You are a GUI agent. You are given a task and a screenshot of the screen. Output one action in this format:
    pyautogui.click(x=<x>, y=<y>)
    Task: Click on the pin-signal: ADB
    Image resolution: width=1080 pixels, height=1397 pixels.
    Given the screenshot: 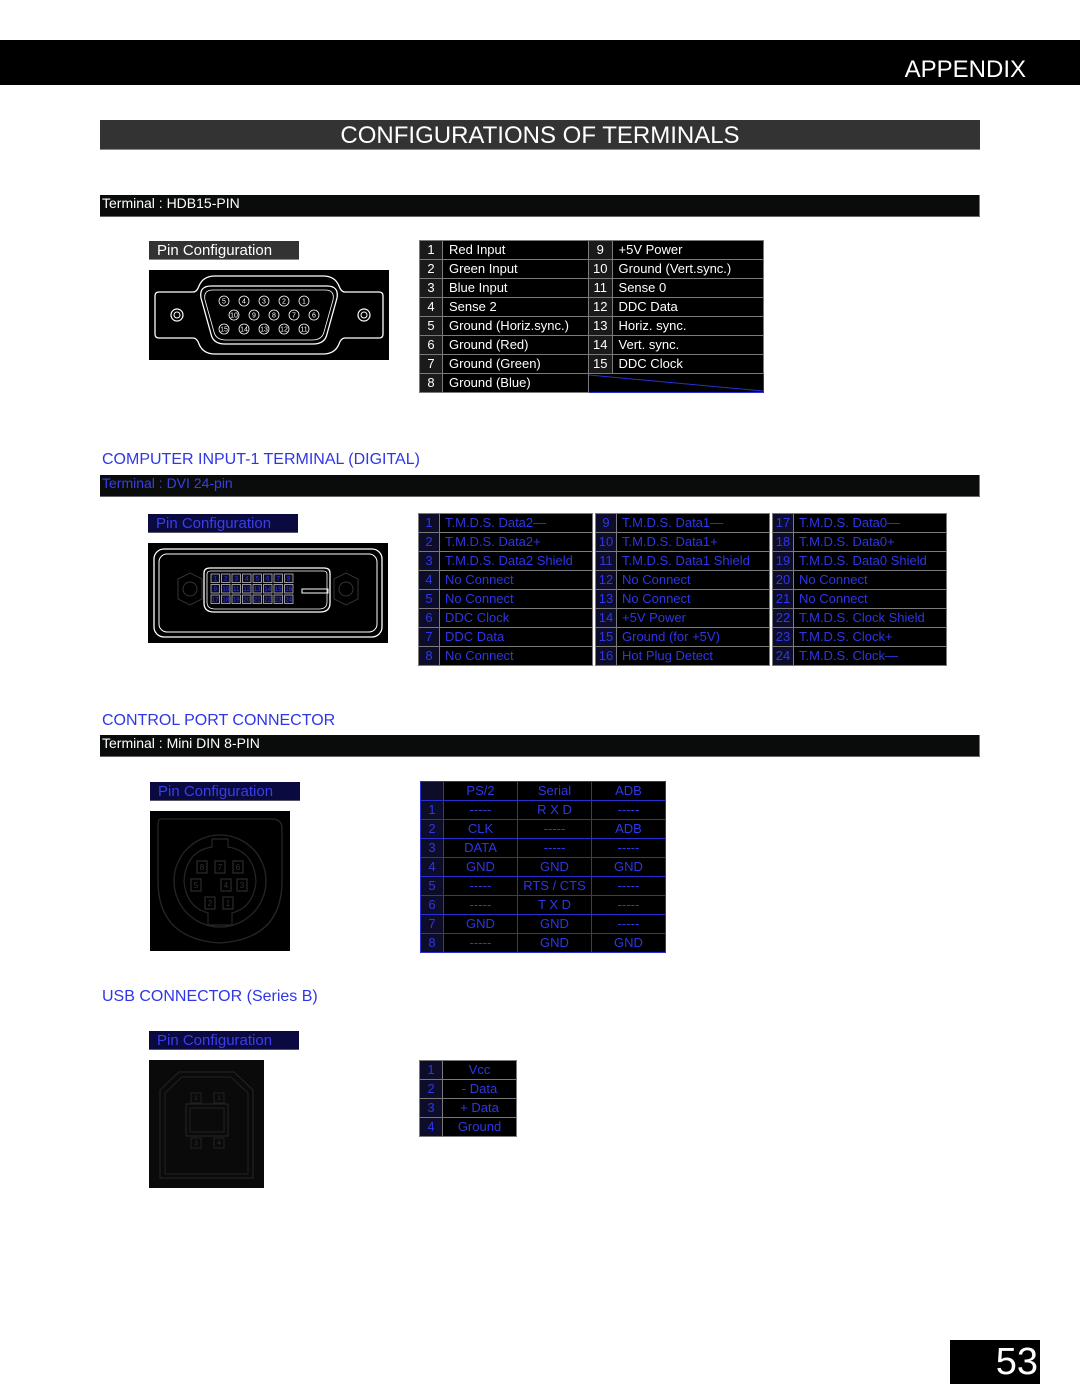 What is the action you would take?
    pyautogui.click(x=628, y=829)
    